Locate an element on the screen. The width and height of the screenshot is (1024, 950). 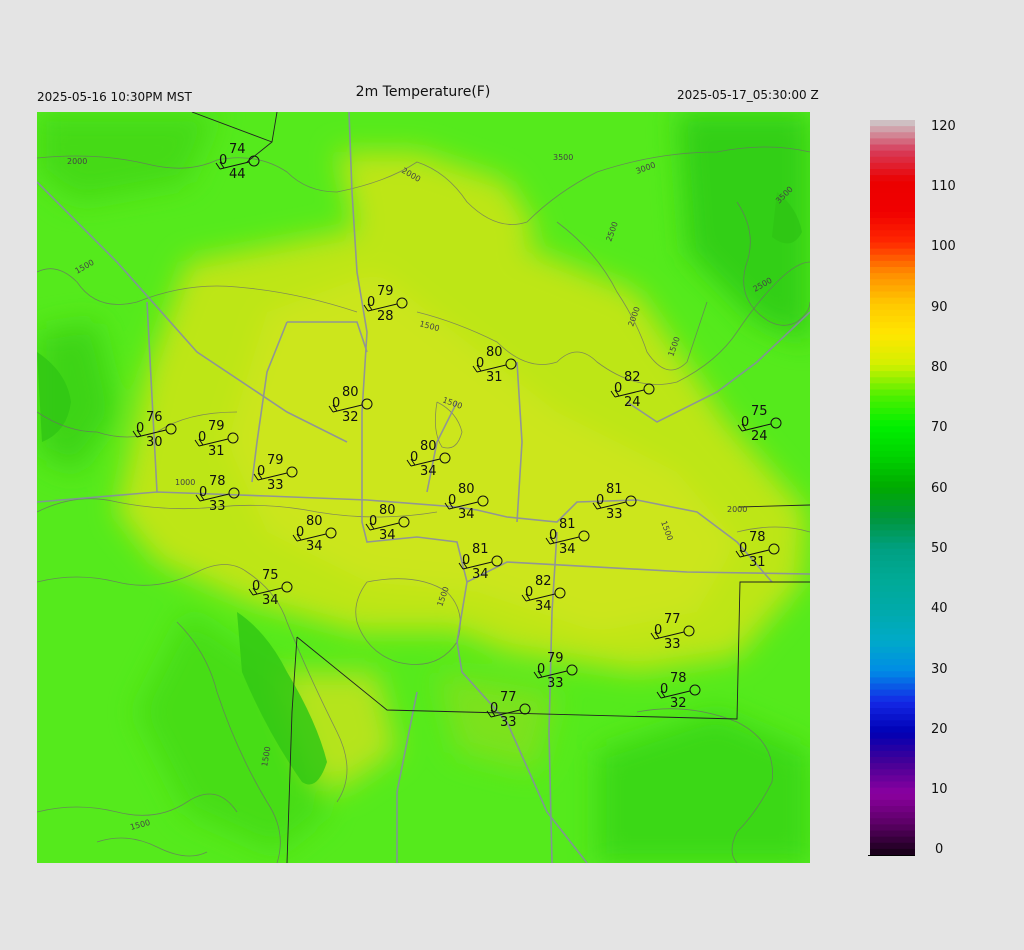
colorbar-tick: 60 is located at coordinates (939, 488).